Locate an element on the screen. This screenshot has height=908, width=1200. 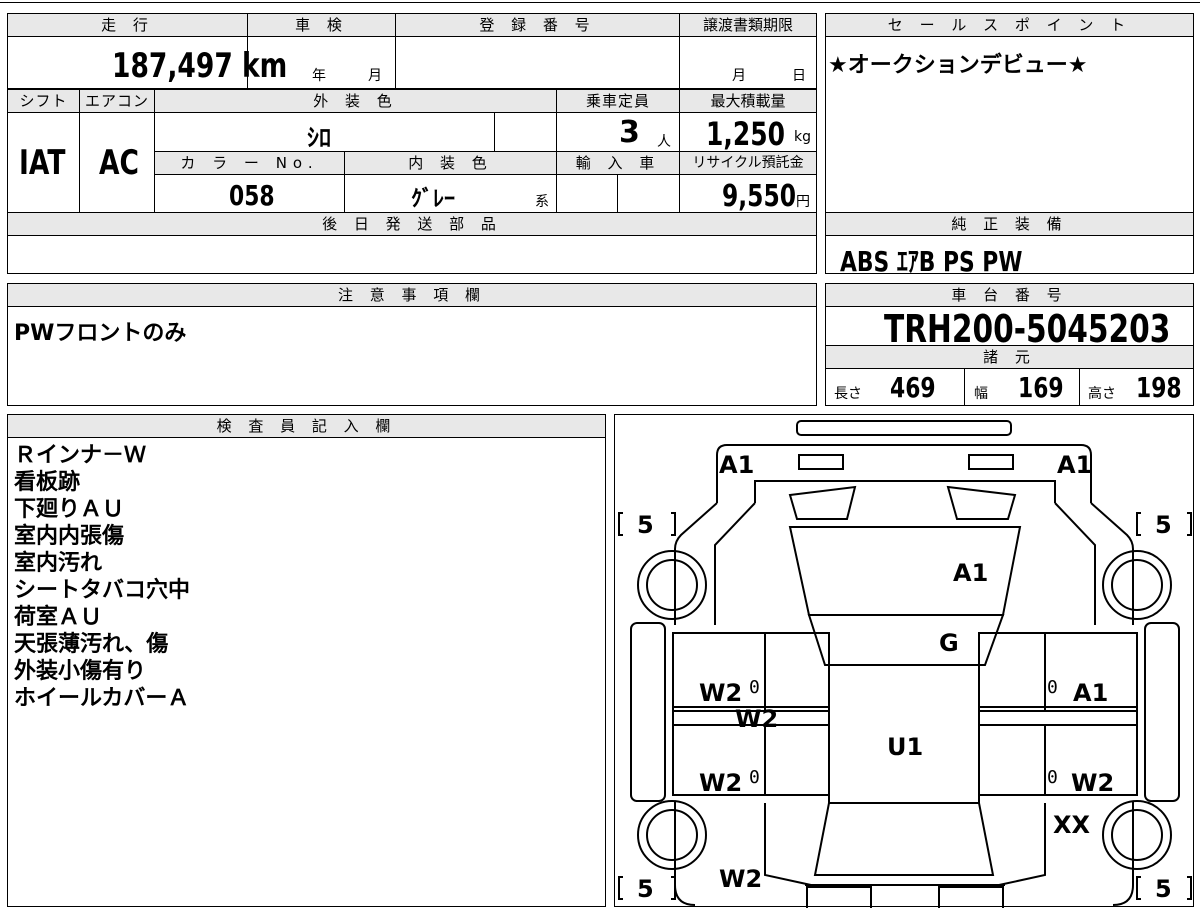
width-value: 169 is located at coordinates (1041, 387).